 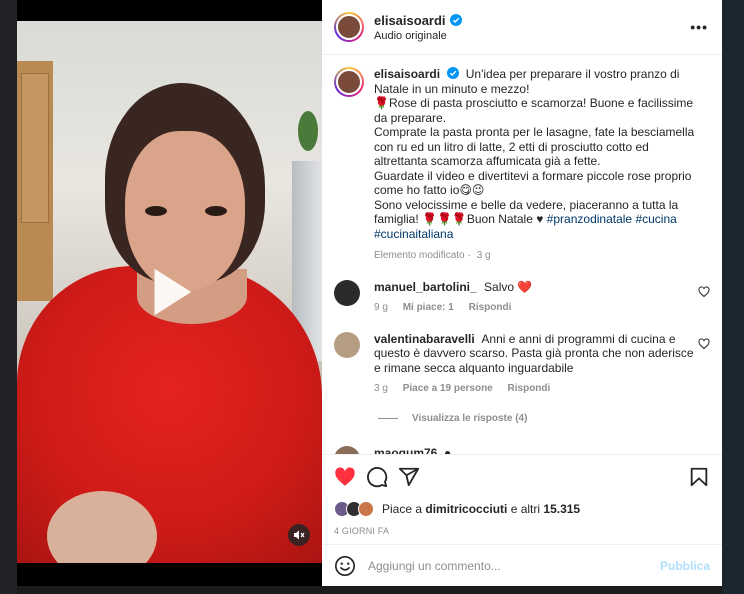 I want to click on post-date: 4 GIORNI FA, so click(x=522, y=531).